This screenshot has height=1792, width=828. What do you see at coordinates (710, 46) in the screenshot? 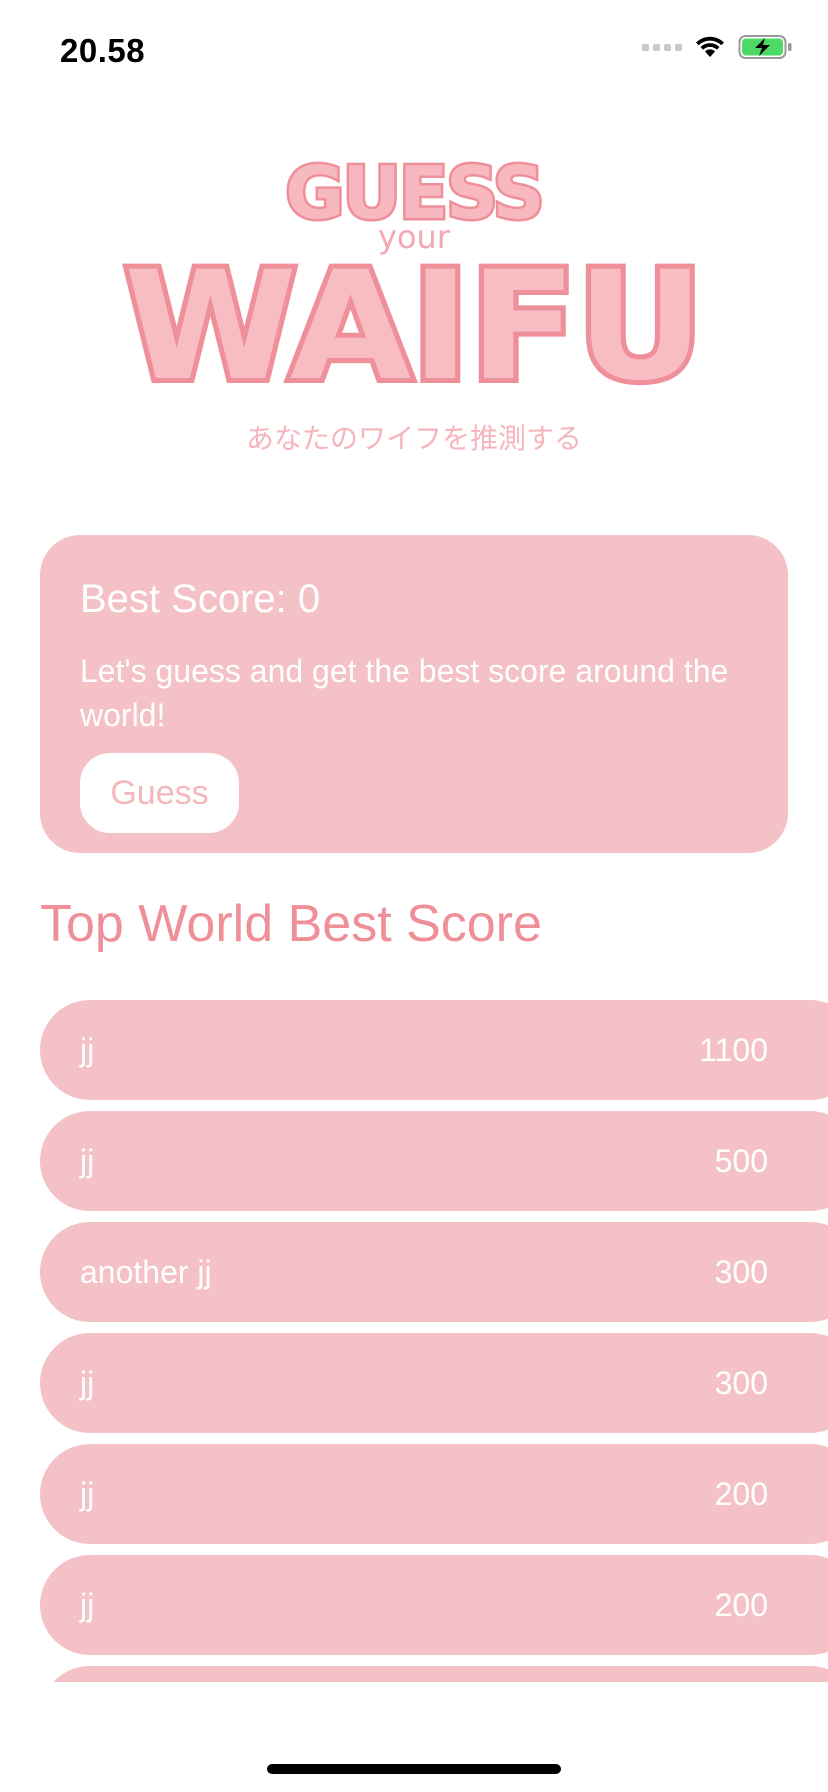
I see `wifi-icon` at bounding box center [710, 46].